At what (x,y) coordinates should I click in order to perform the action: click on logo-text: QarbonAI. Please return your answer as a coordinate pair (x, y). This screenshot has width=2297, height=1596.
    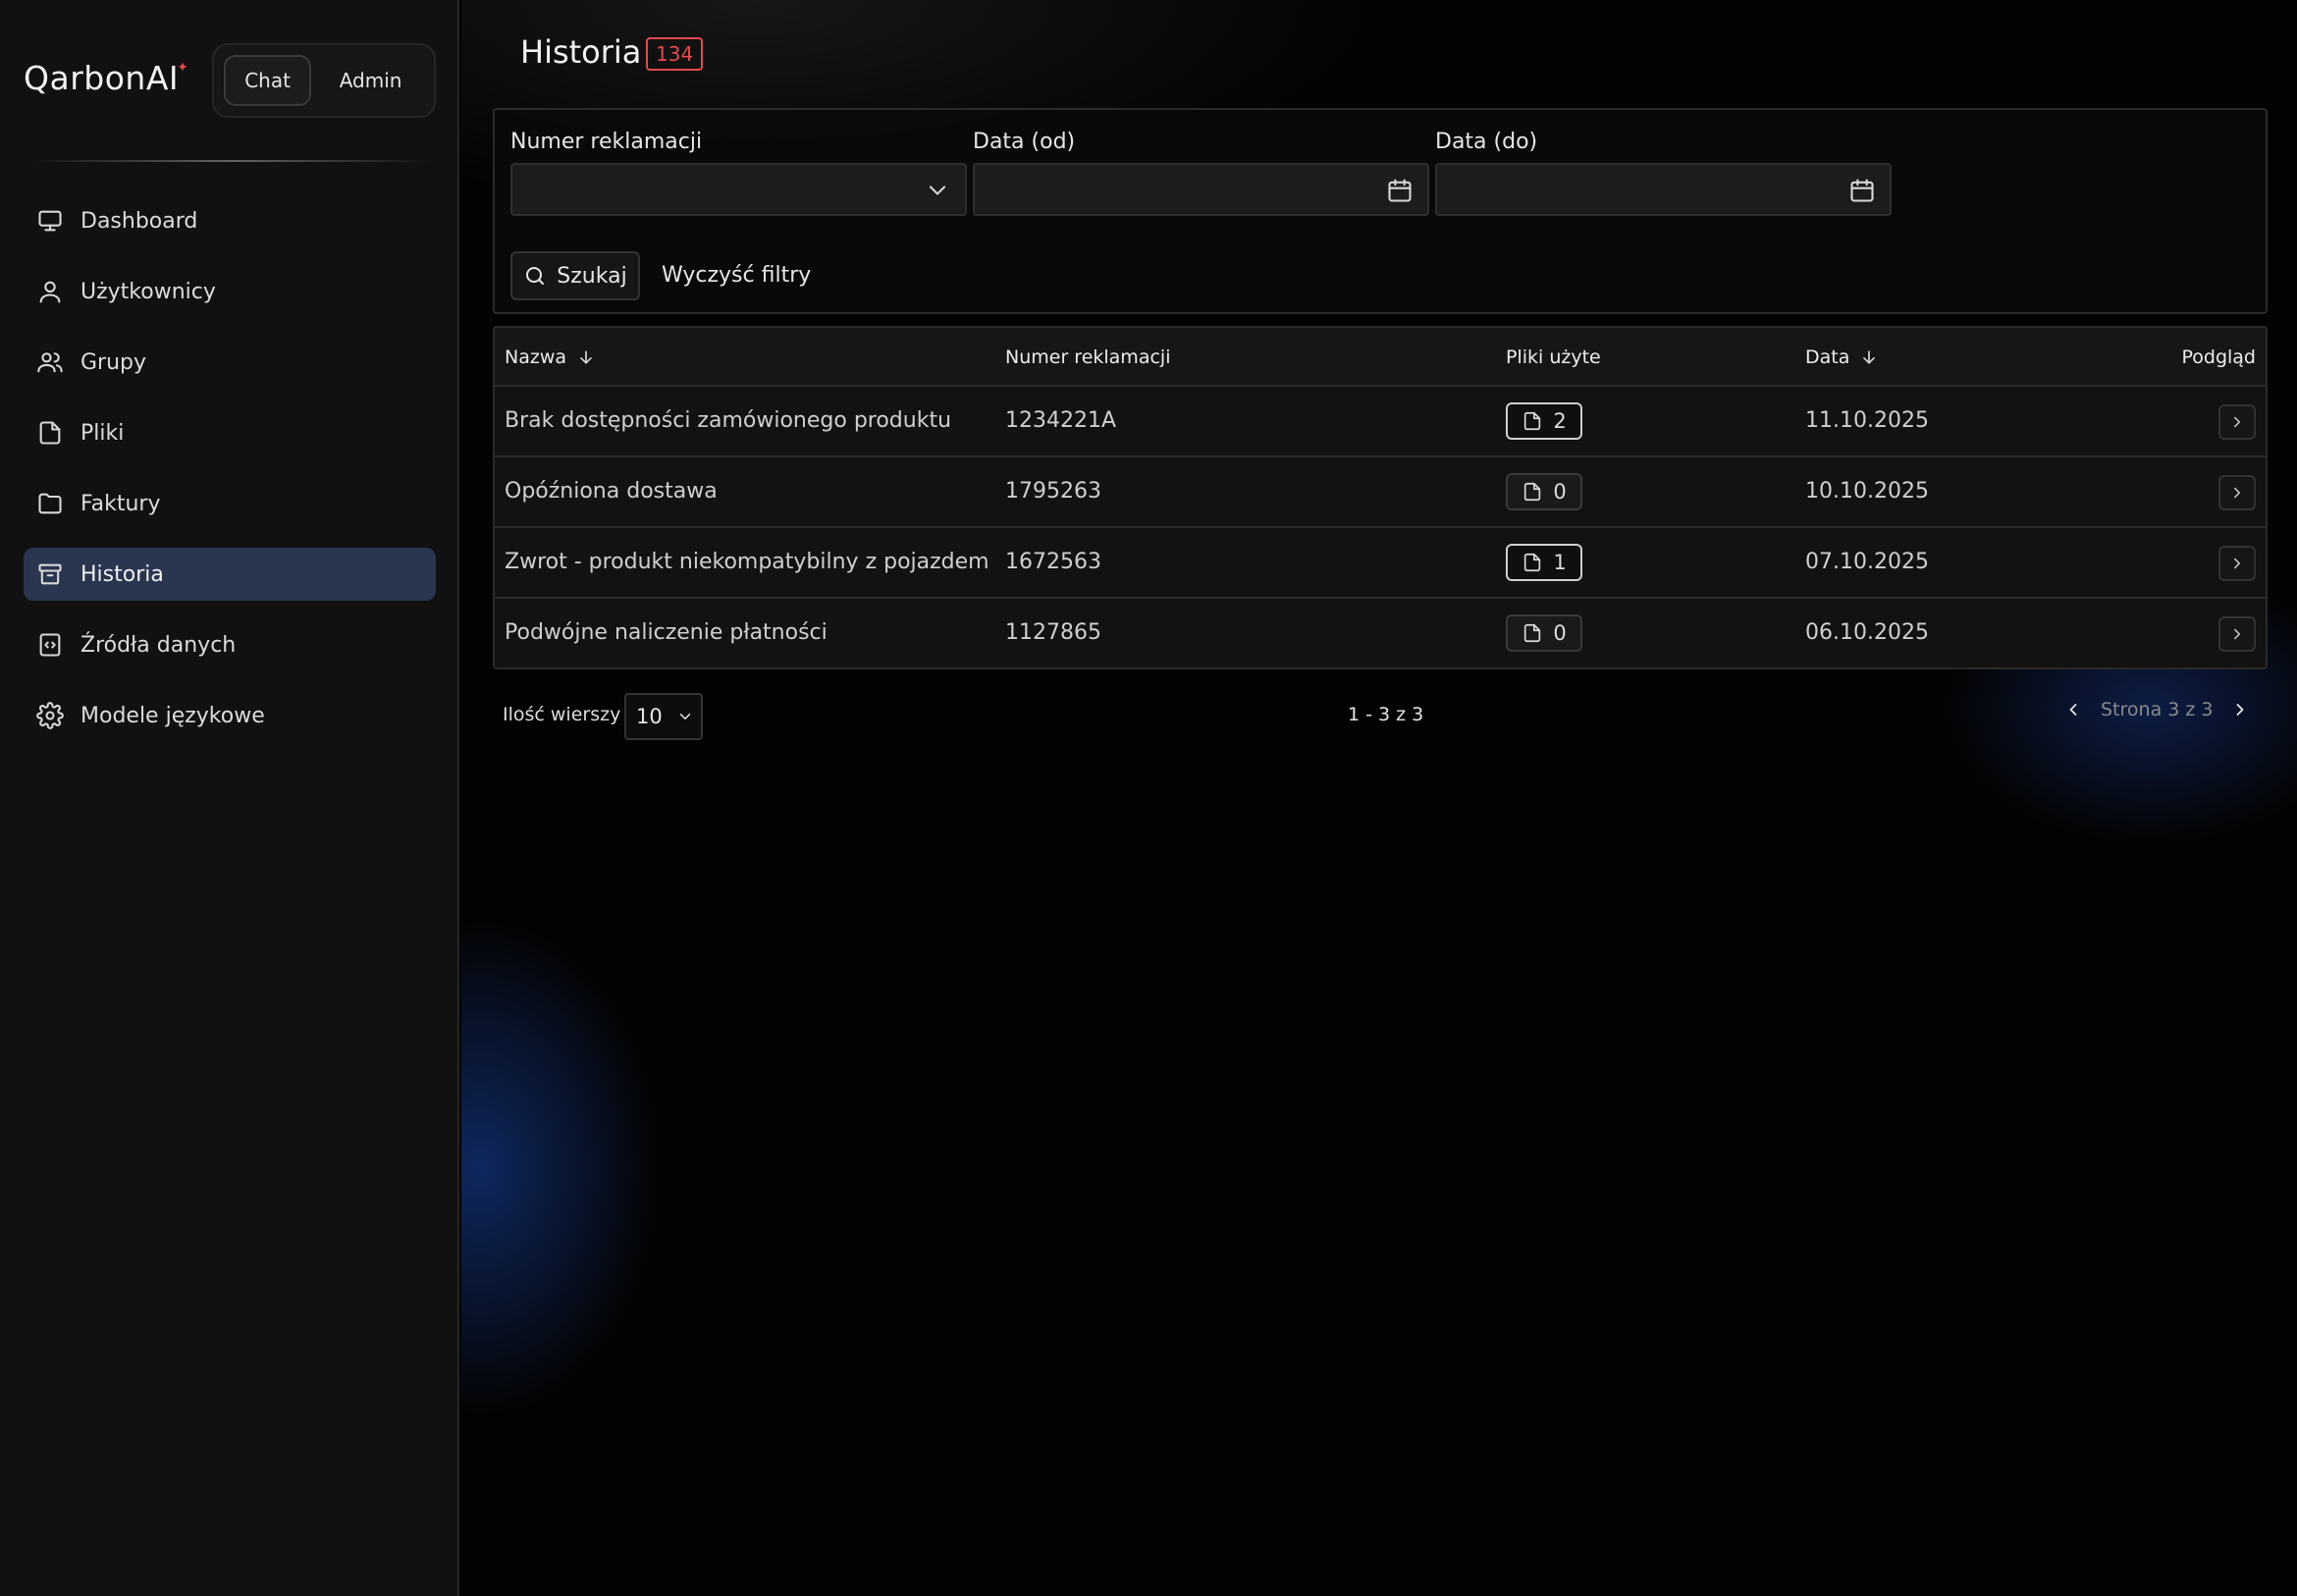
    Looking at the image, I should click on (102, 78).